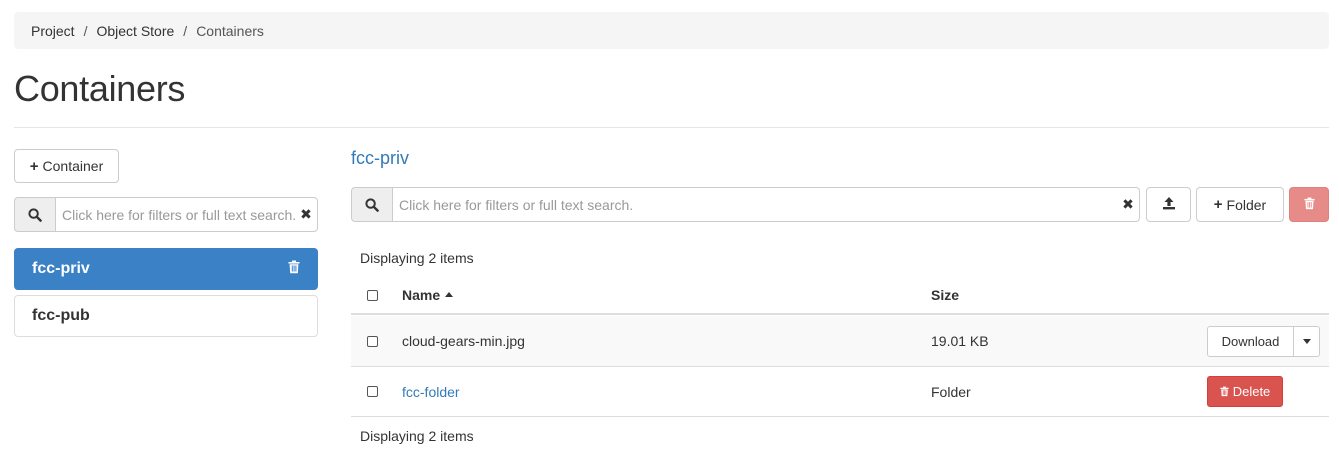 The width and height of the screenshot is (1339, 459). I want to click on chevron-down-icon, so click(1306, 341).